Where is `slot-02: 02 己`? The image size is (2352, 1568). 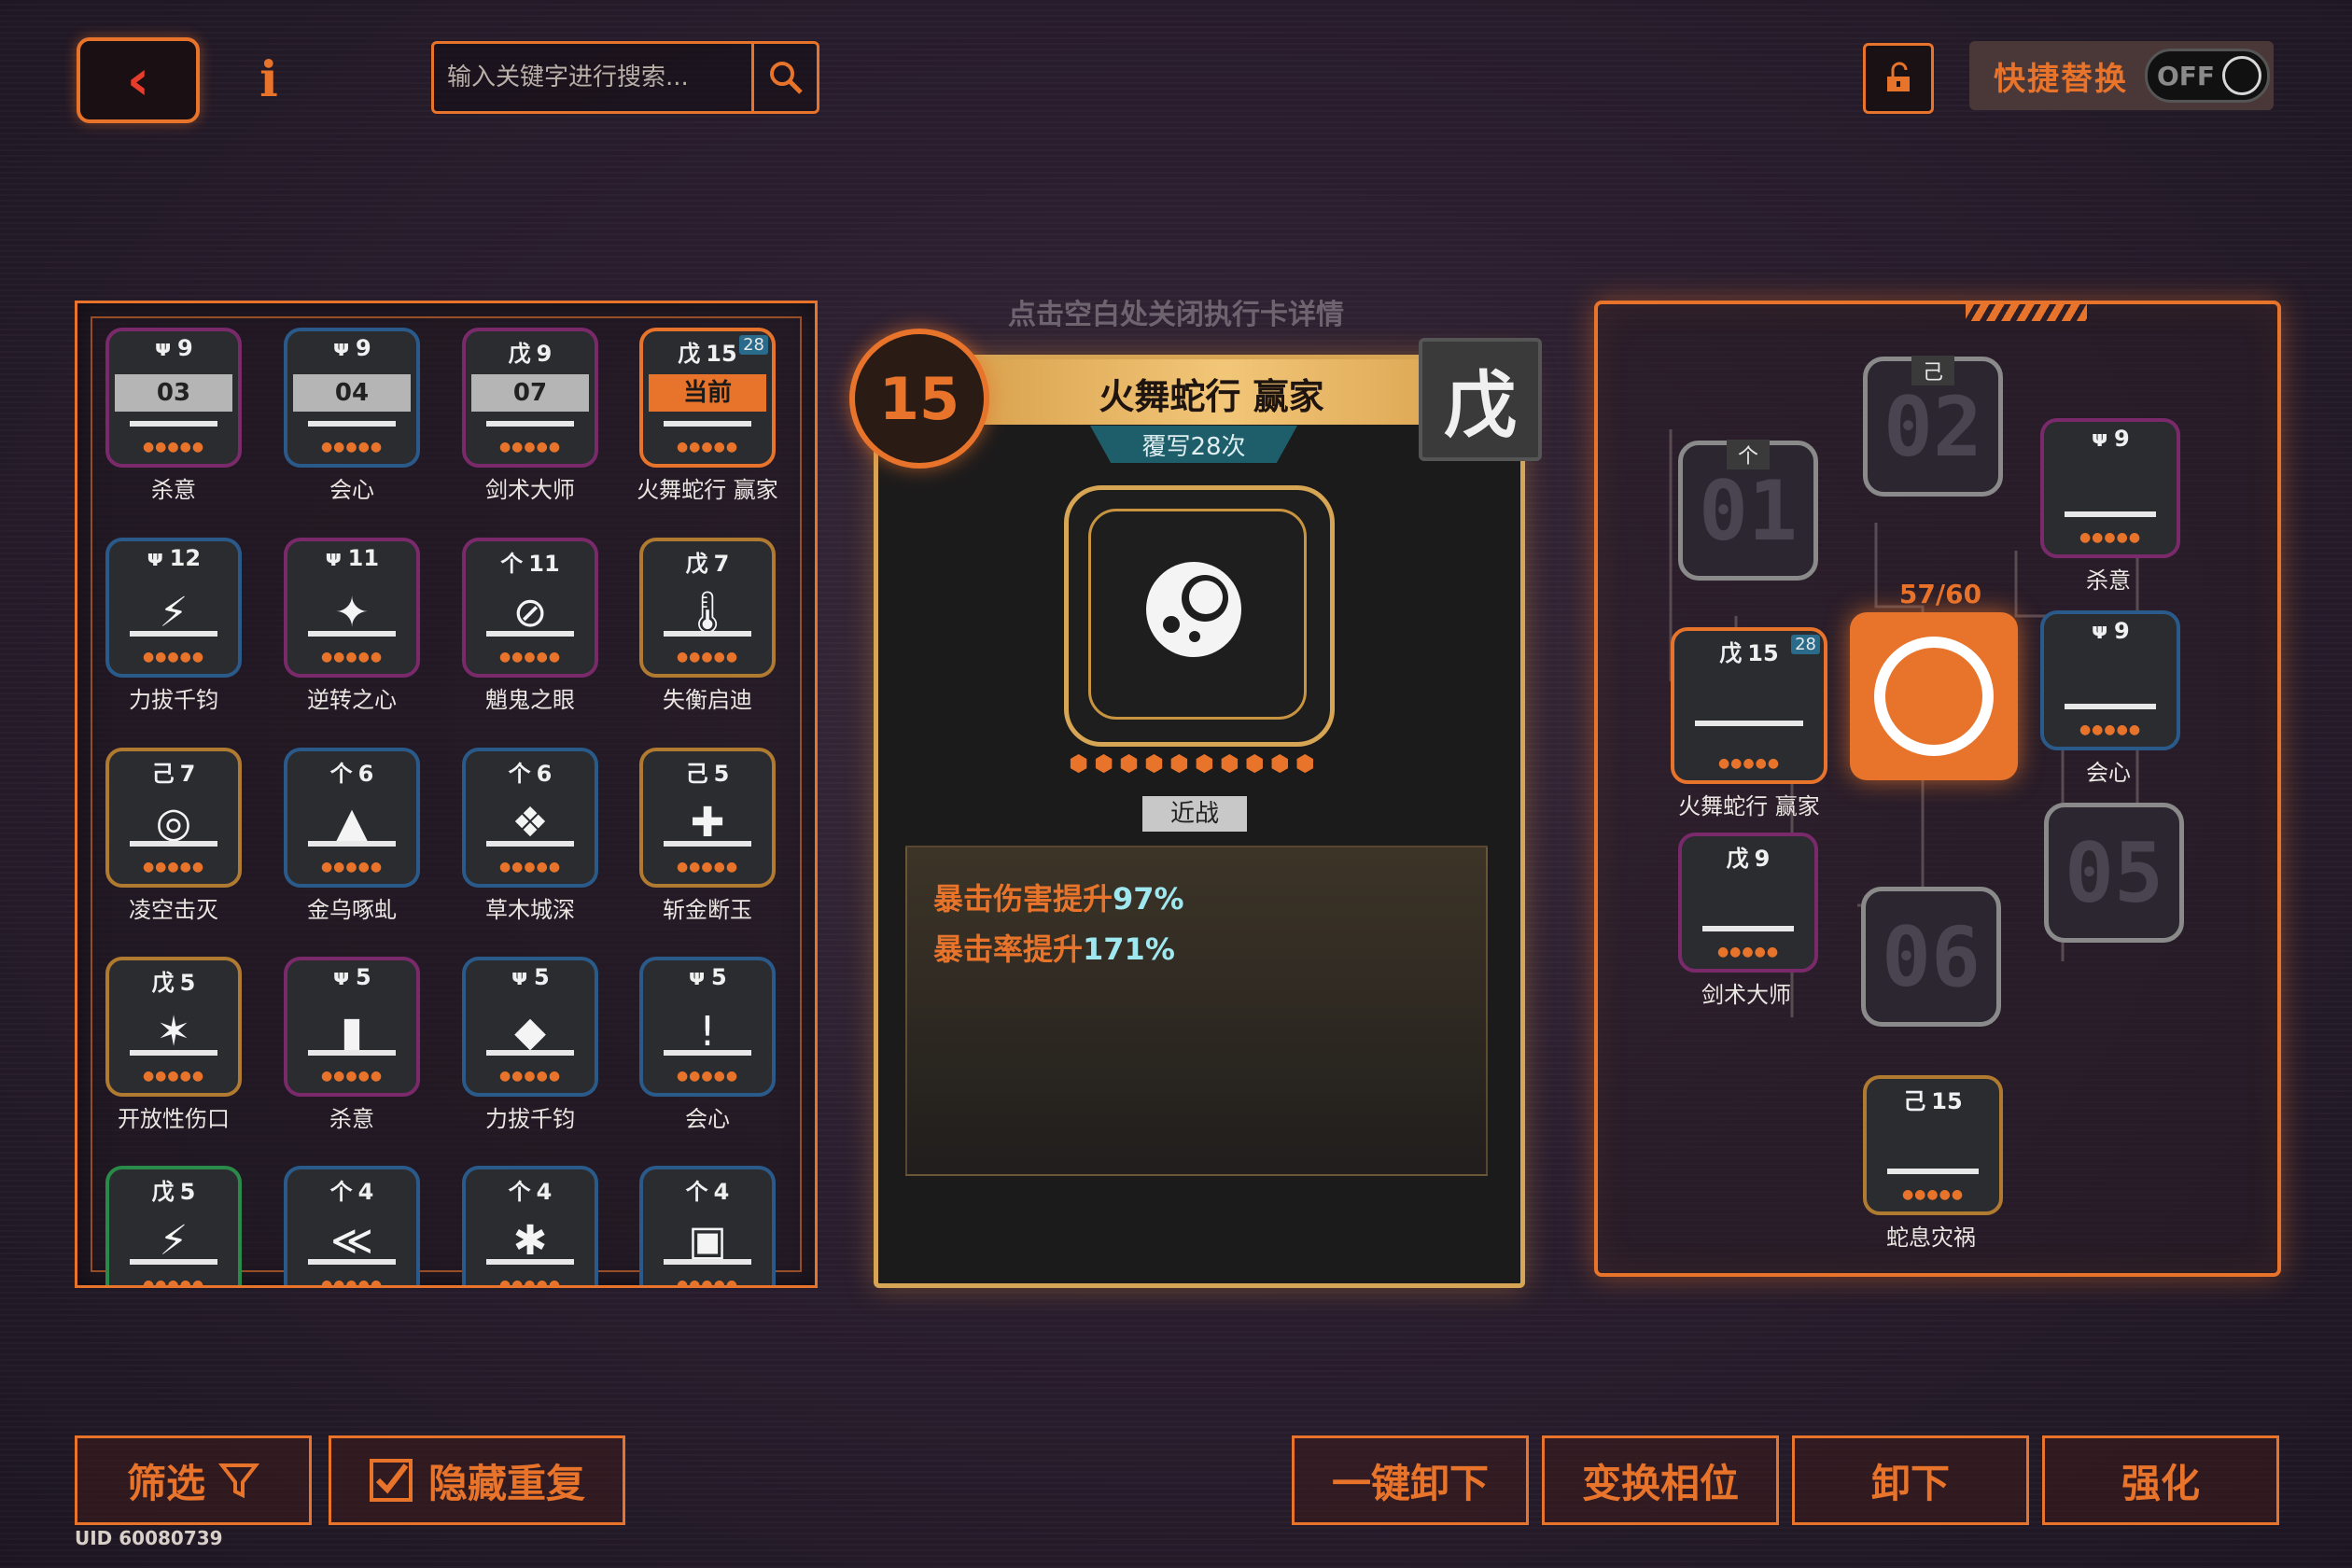 slot-02: 02 己 is located at coordinates (1933, 426).